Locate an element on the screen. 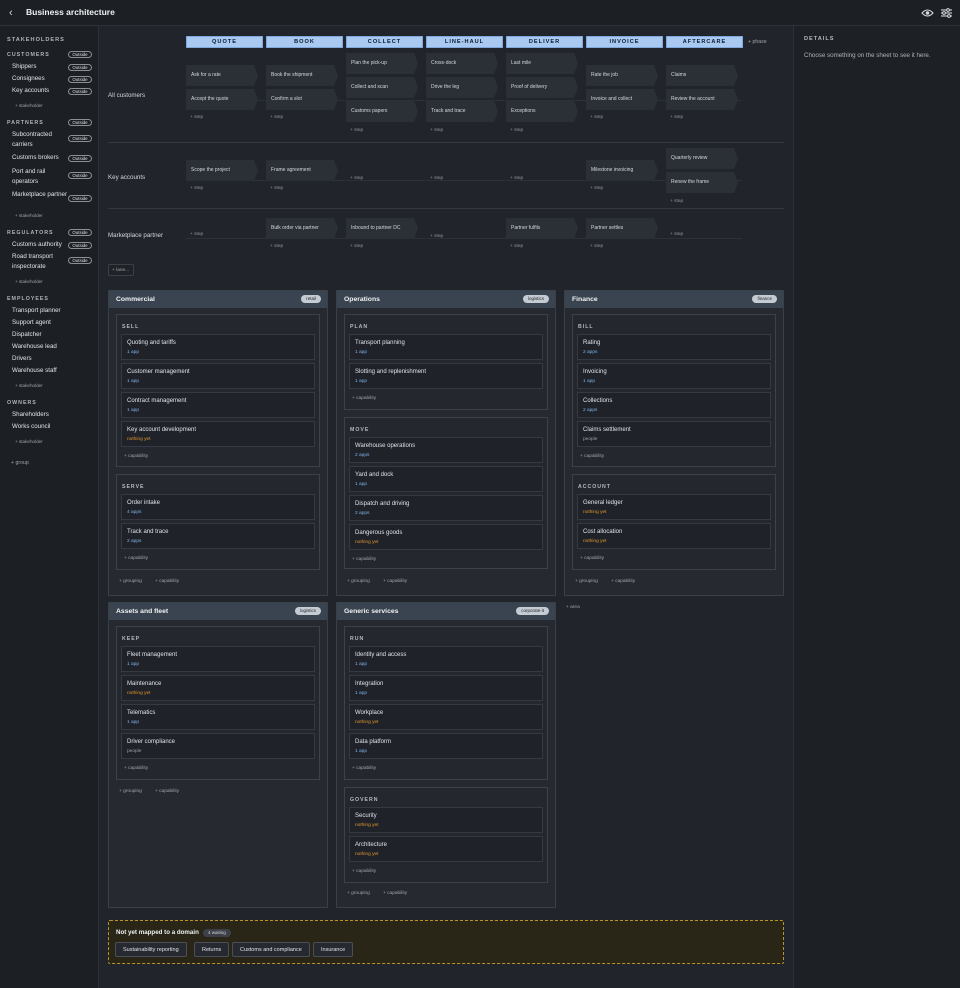 The image size is (960, 988). journey-step-card: Plan the pick-up is located at coordinates (382, 63).